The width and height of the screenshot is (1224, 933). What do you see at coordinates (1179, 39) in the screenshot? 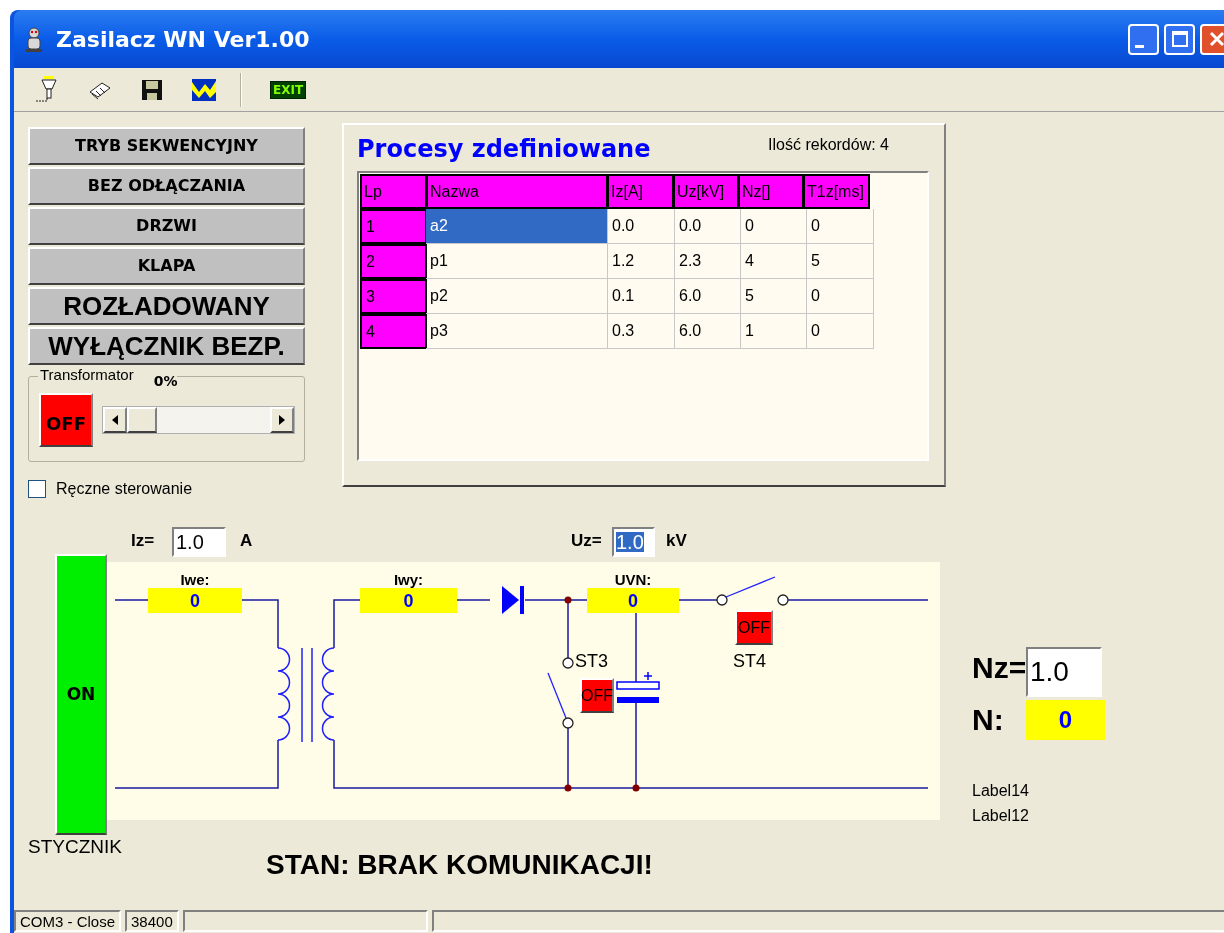
I see `maximize-button` at bounding box center [1179, 39].